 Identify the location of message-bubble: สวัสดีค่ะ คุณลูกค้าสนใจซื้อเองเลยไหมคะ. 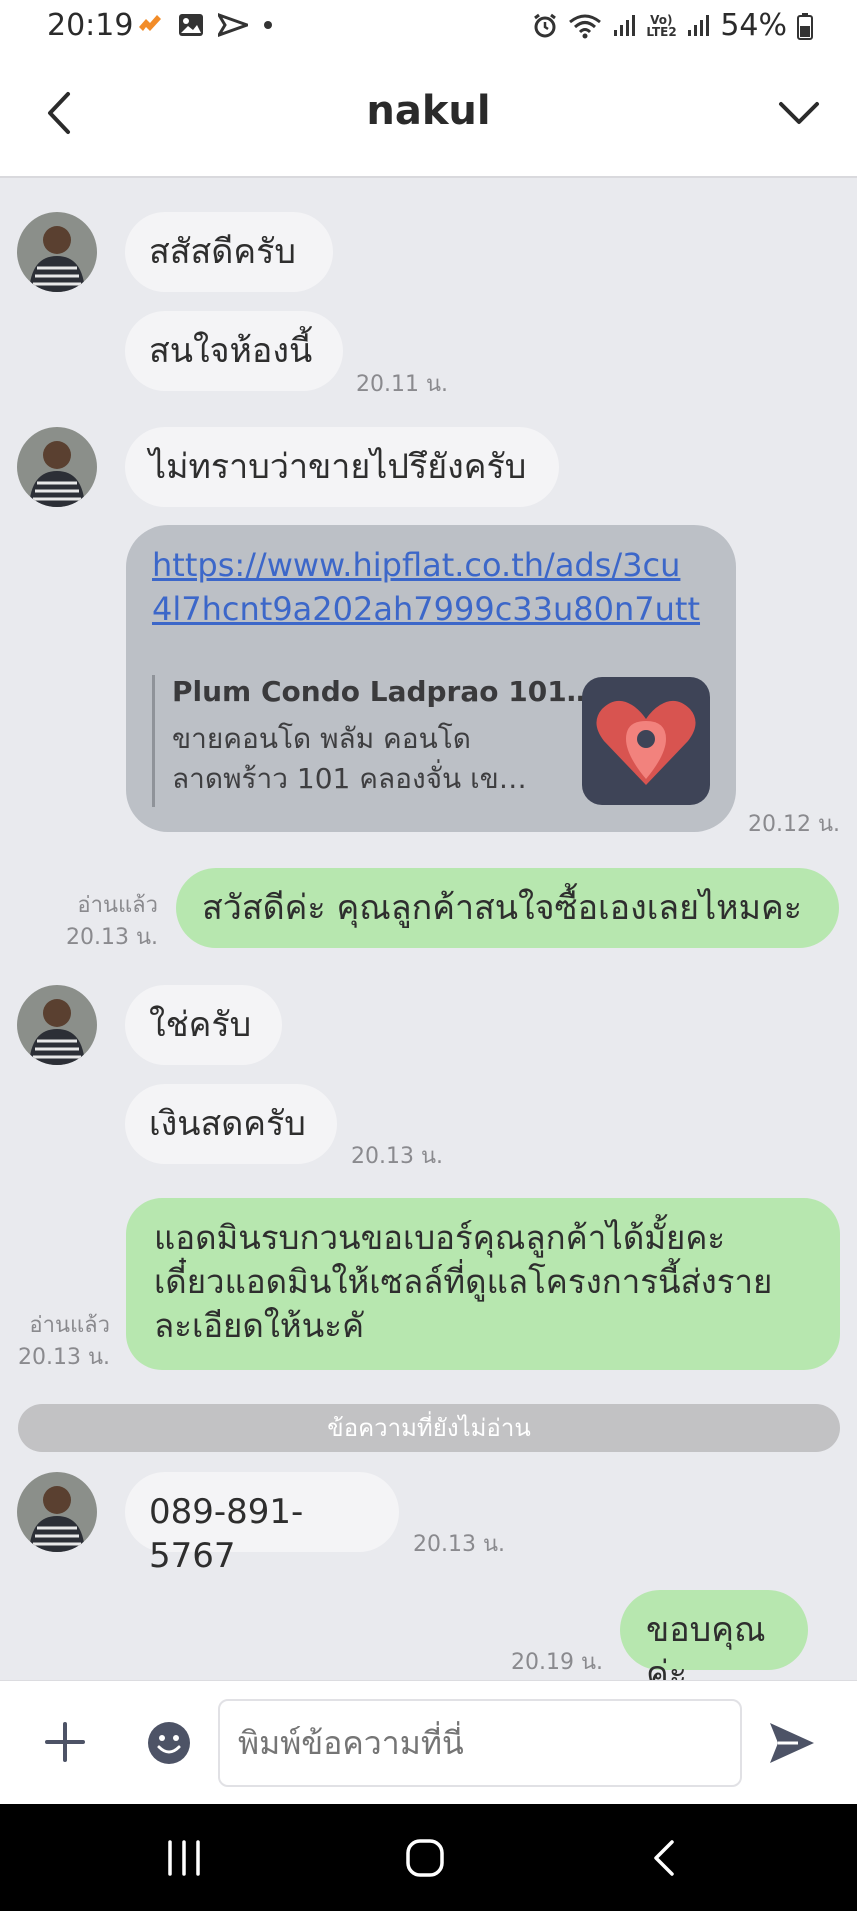
(507, 908).